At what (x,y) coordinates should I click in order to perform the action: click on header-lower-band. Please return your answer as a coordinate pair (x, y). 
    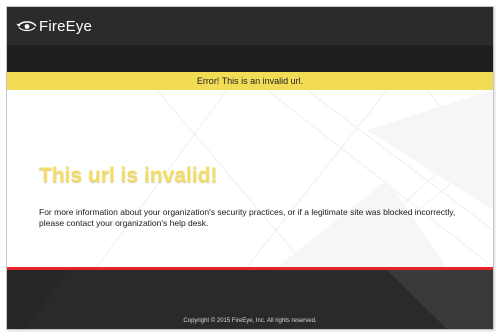
    Looking at the image, I should click on (250, 58).